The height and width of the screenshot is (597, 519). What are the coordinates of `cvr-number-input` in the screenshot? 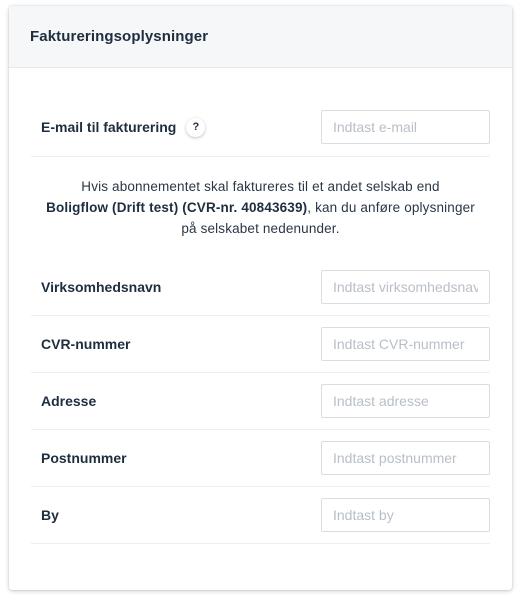 It's located at (405, 344).